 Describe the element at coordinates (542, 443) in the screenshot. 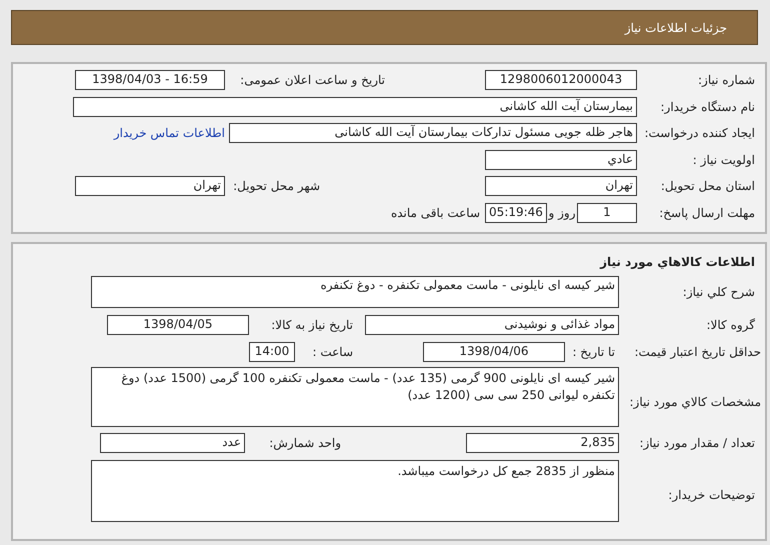

I see `value-field: 2,835` at that location.